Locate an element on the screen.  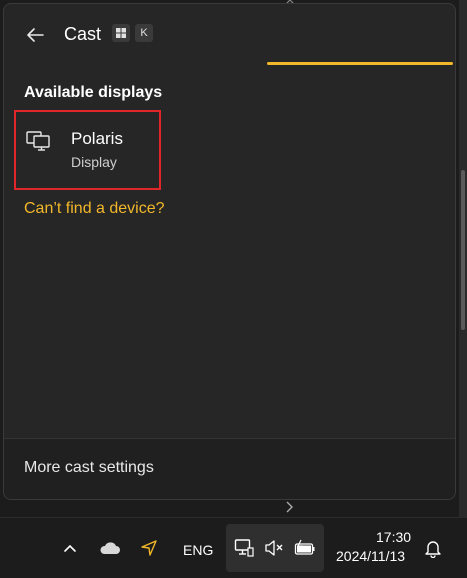
battery-icon is located at coordinates (304, 547).